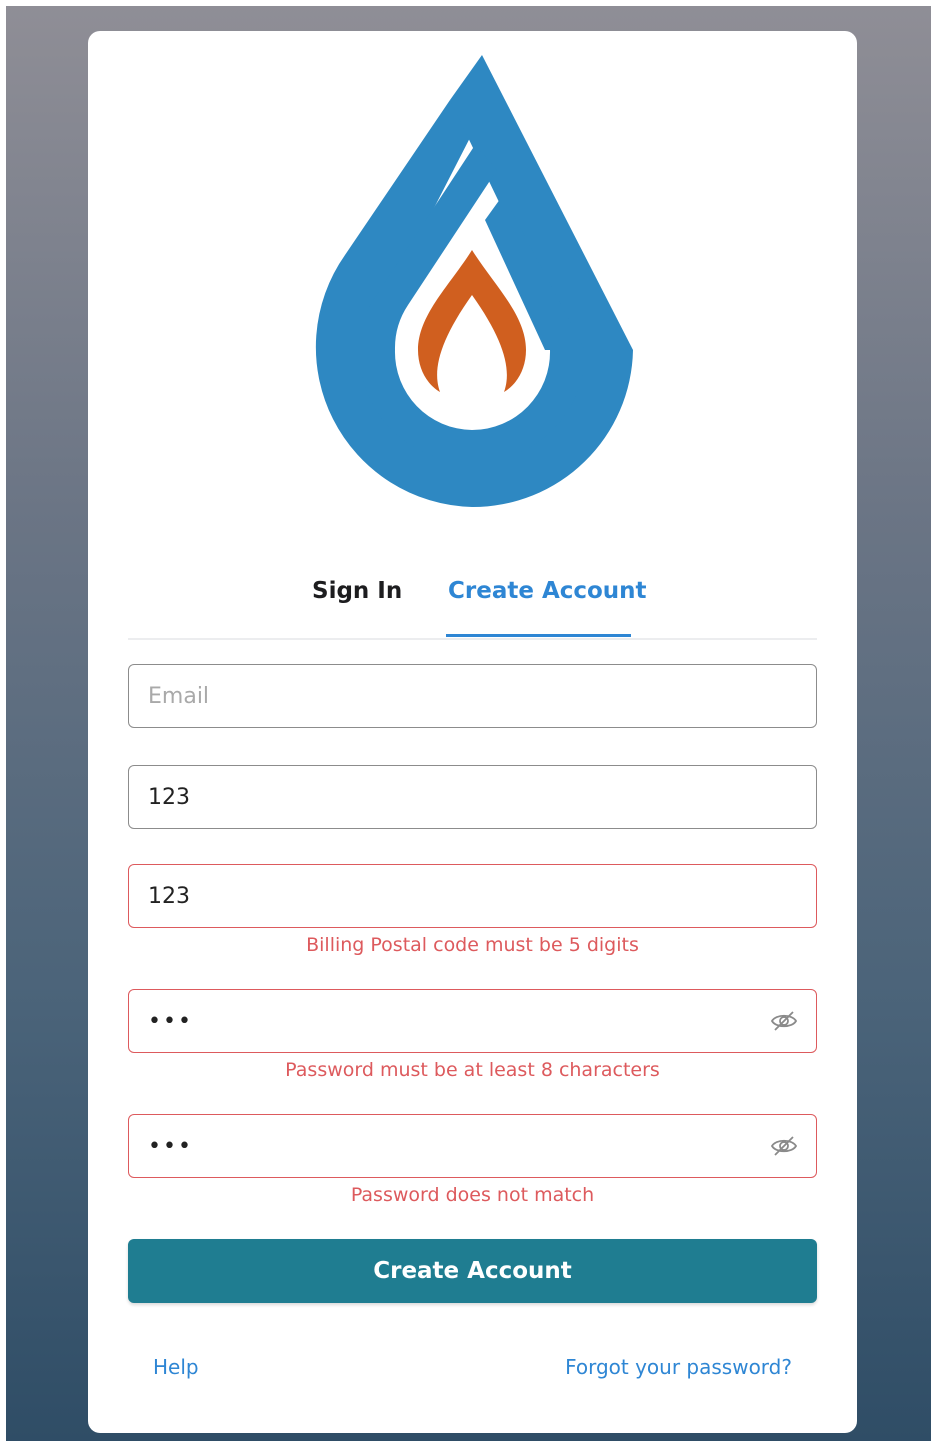 The width and height of the screenshot is (931, 1441). Describe the element at coordinates (472, 1195) in the screenshot. I see `confirm-password-error-message: Password does not match` at that location.